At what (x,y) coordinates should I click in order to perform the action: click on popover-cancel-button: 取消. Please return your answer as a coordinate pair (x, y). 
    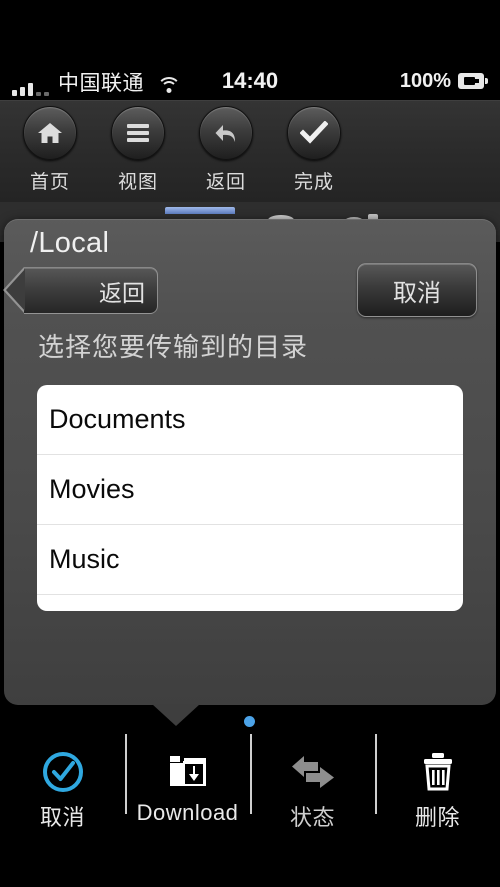
    Looking at the image, I should click on (417, 290).